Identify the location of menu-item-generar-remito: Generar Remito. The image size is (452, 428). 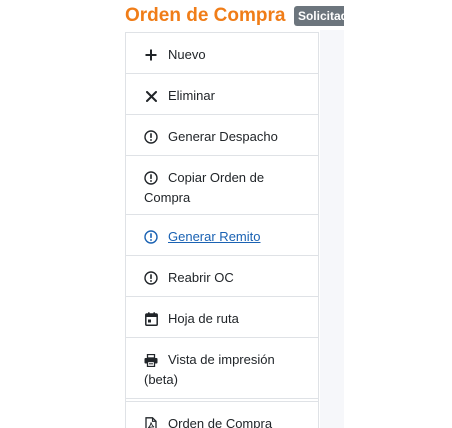
(222, 235).